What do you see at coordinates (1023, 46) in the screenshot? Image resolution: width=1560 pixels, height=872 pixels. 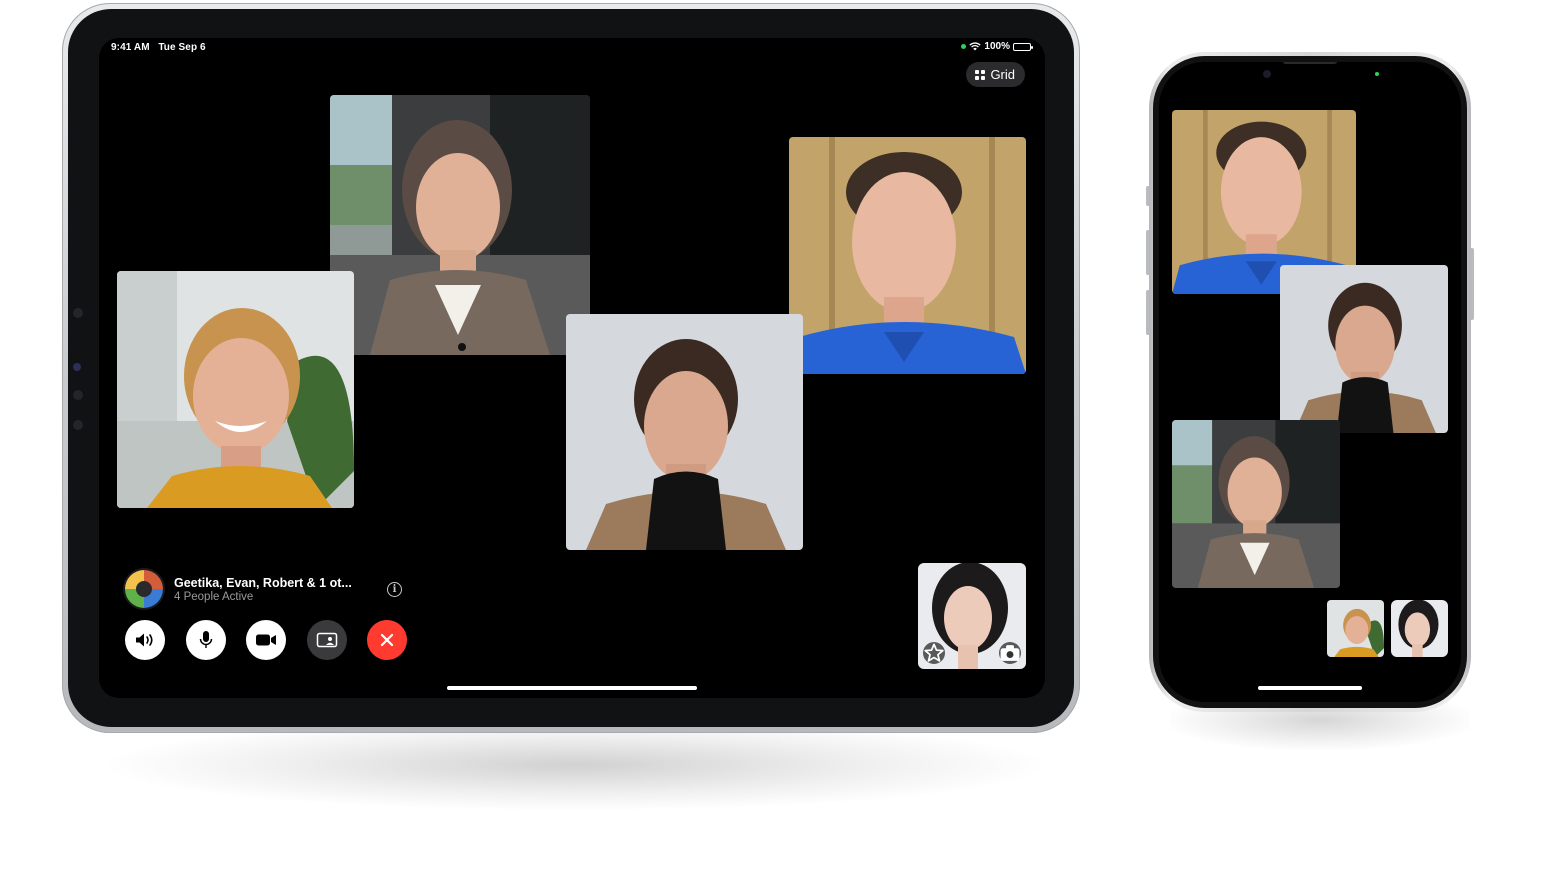 I see `battery-icon` at bounding box center [1023, 46].